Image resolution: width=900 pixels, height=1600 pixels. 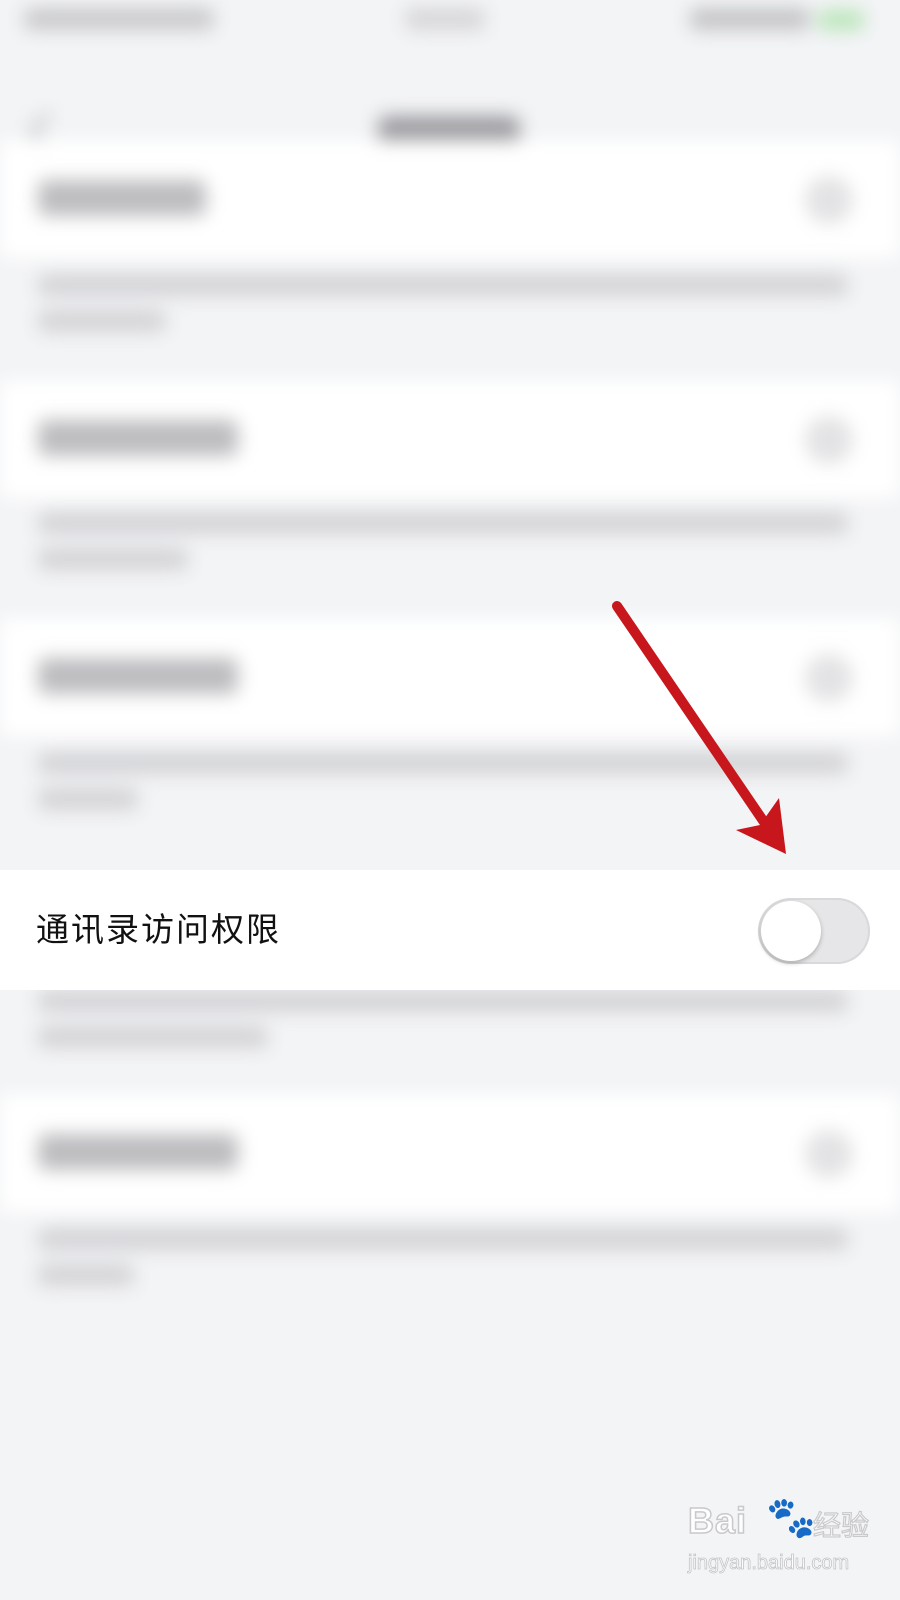 What do you see at coordinates (119, 19) in the screenshot?
I see `status-carrier` at bounding box center [119, 19].